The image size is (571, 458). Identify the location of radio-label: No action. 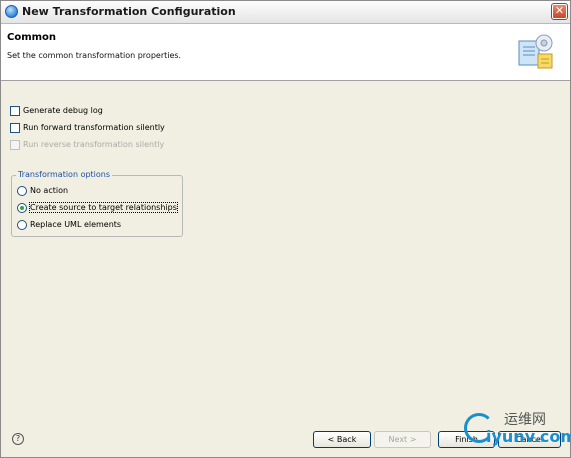
(49, 190).